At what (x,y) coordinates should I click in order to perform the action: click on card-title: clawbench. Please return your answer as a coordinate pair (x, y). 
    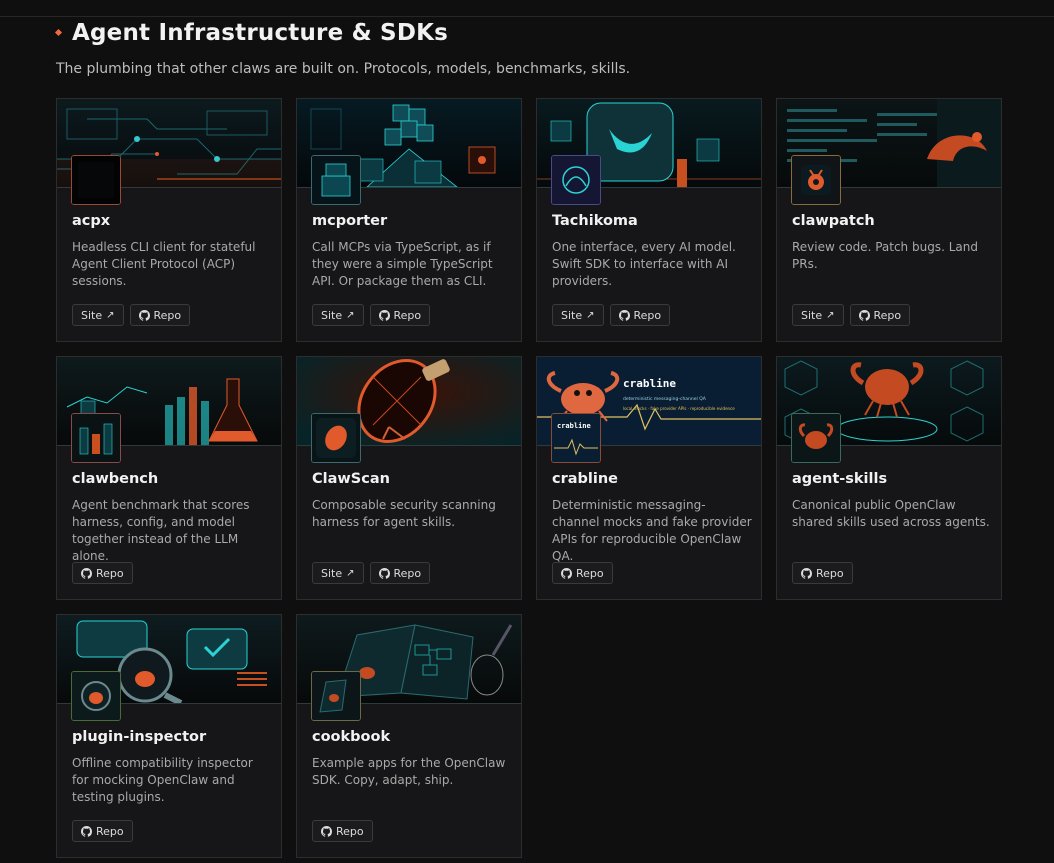
    Looking at the image, I should click on (115, 479).